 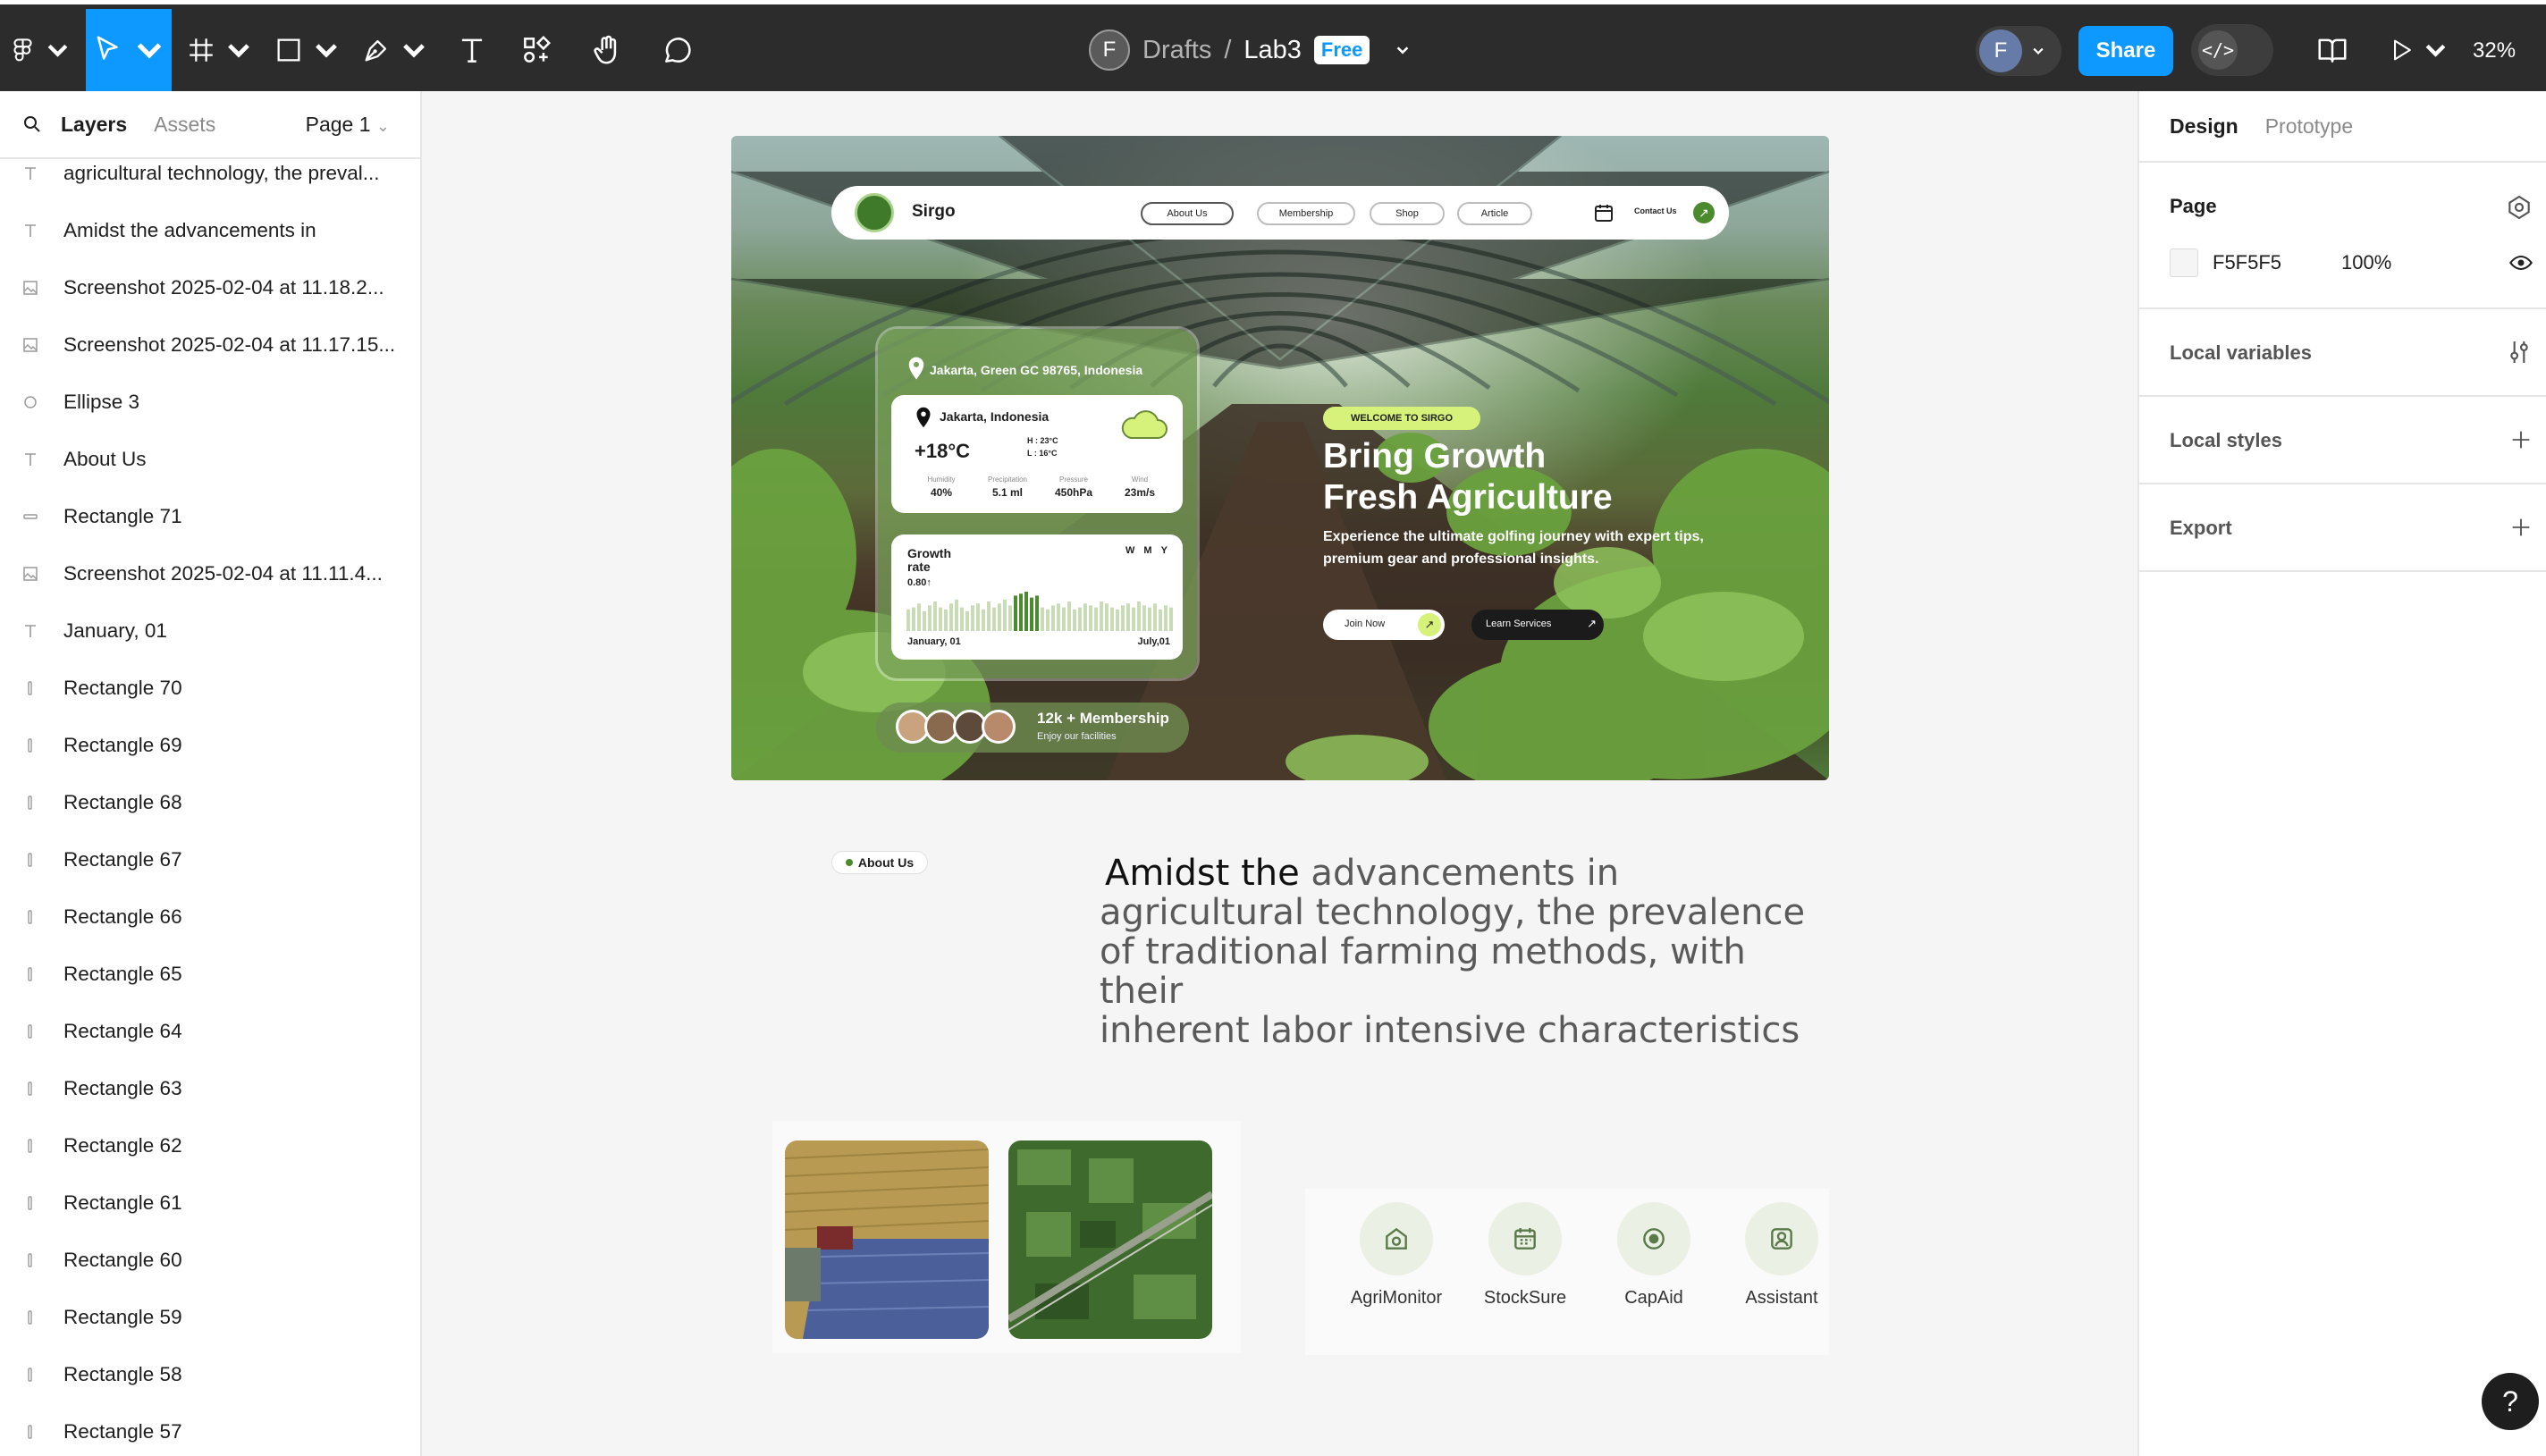 What do you see at coordinates (1177, 51) in the screenshot?
I see `folder-name: Drafts` at bounding box center [1177, 51].